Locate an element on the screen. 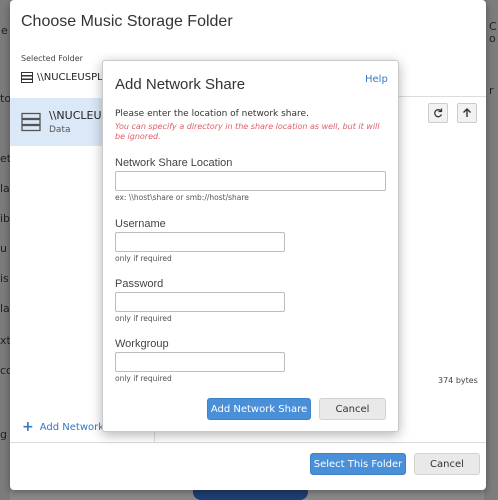 The width and height of the screenshot is (498, 500). workgroup-label: Workgroup is located at coordinates (142, 344).